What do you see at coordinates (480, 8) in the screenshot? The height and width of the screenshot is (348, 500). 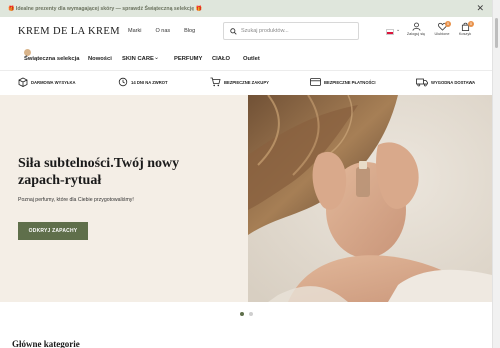 I see `close-icon: ✕` at bounding box center [480, 8].